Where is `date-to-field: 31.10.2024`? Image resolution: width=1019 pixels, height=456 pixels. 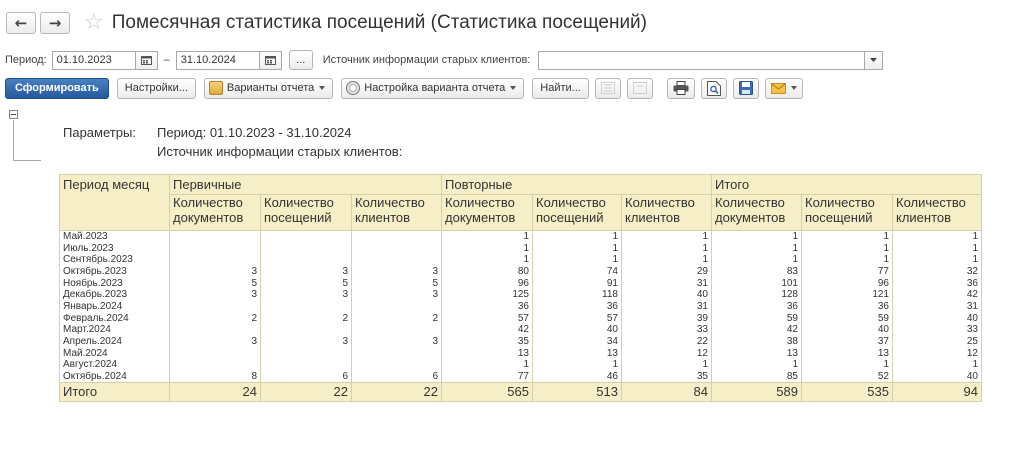
date-to-field: 31.10.2024 is located at coordinates (217, 60).